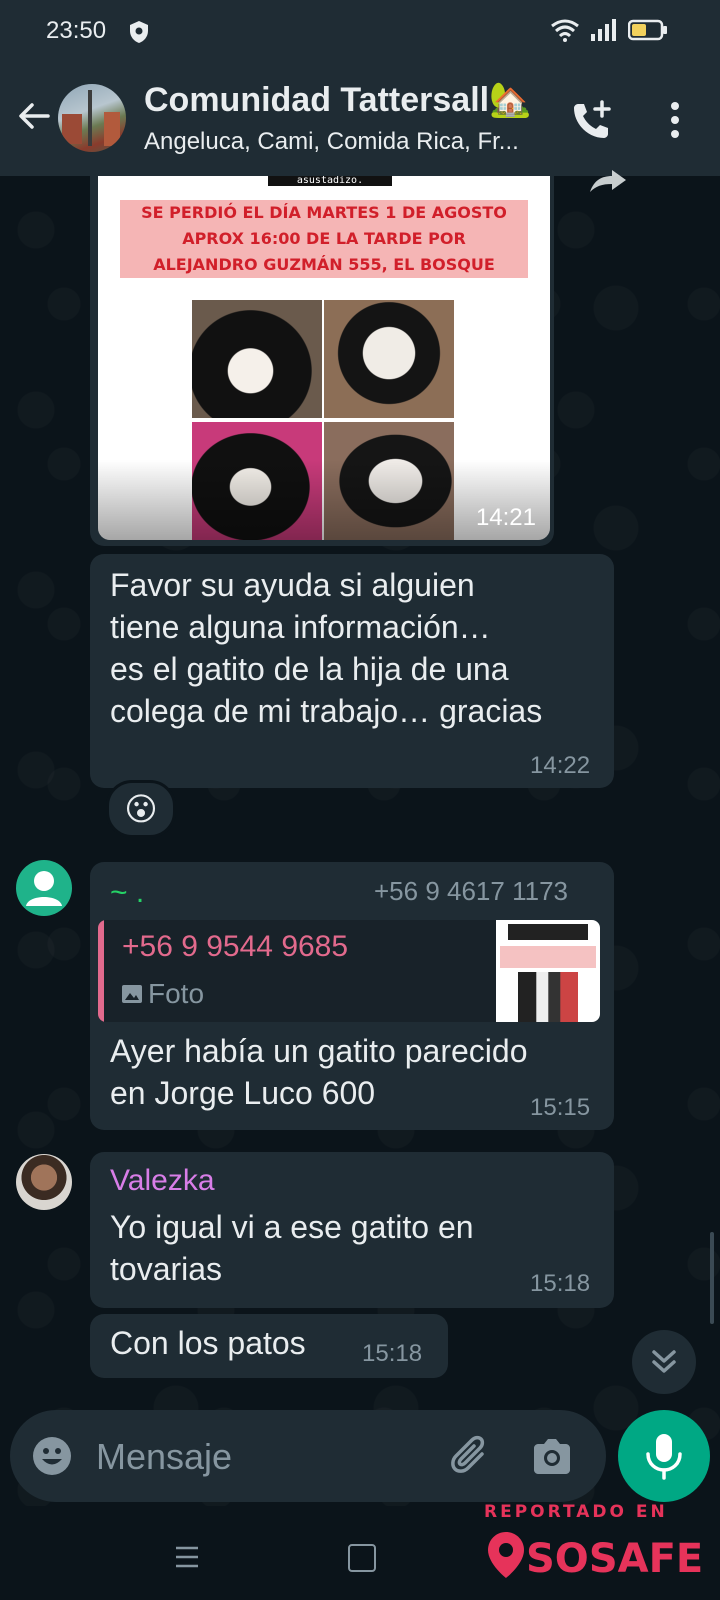  What do you see at coordinates (647, 30) in the screenshot?
I see `battery-icon` at bounding box center [647, 30].